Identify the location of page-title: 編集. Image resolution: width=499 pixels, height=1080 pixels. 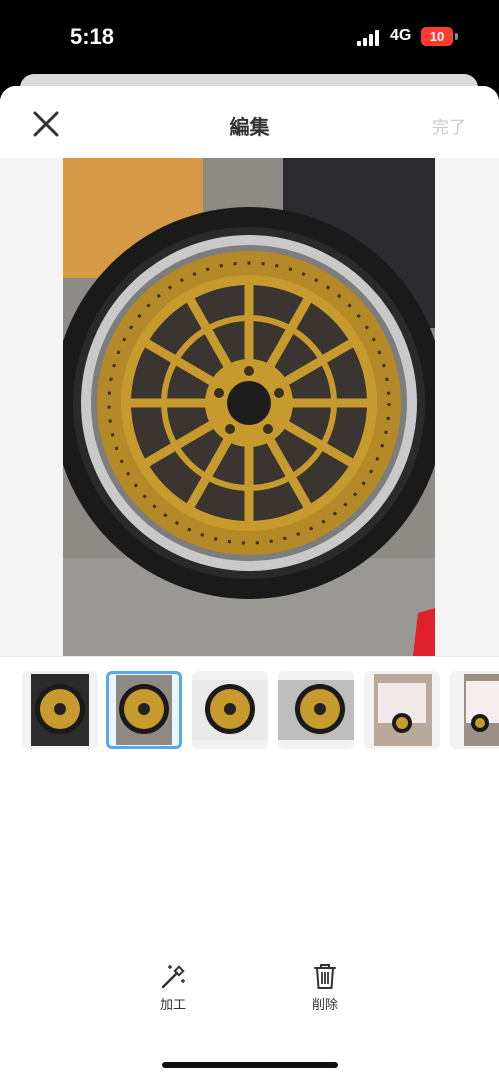
(249, 127).